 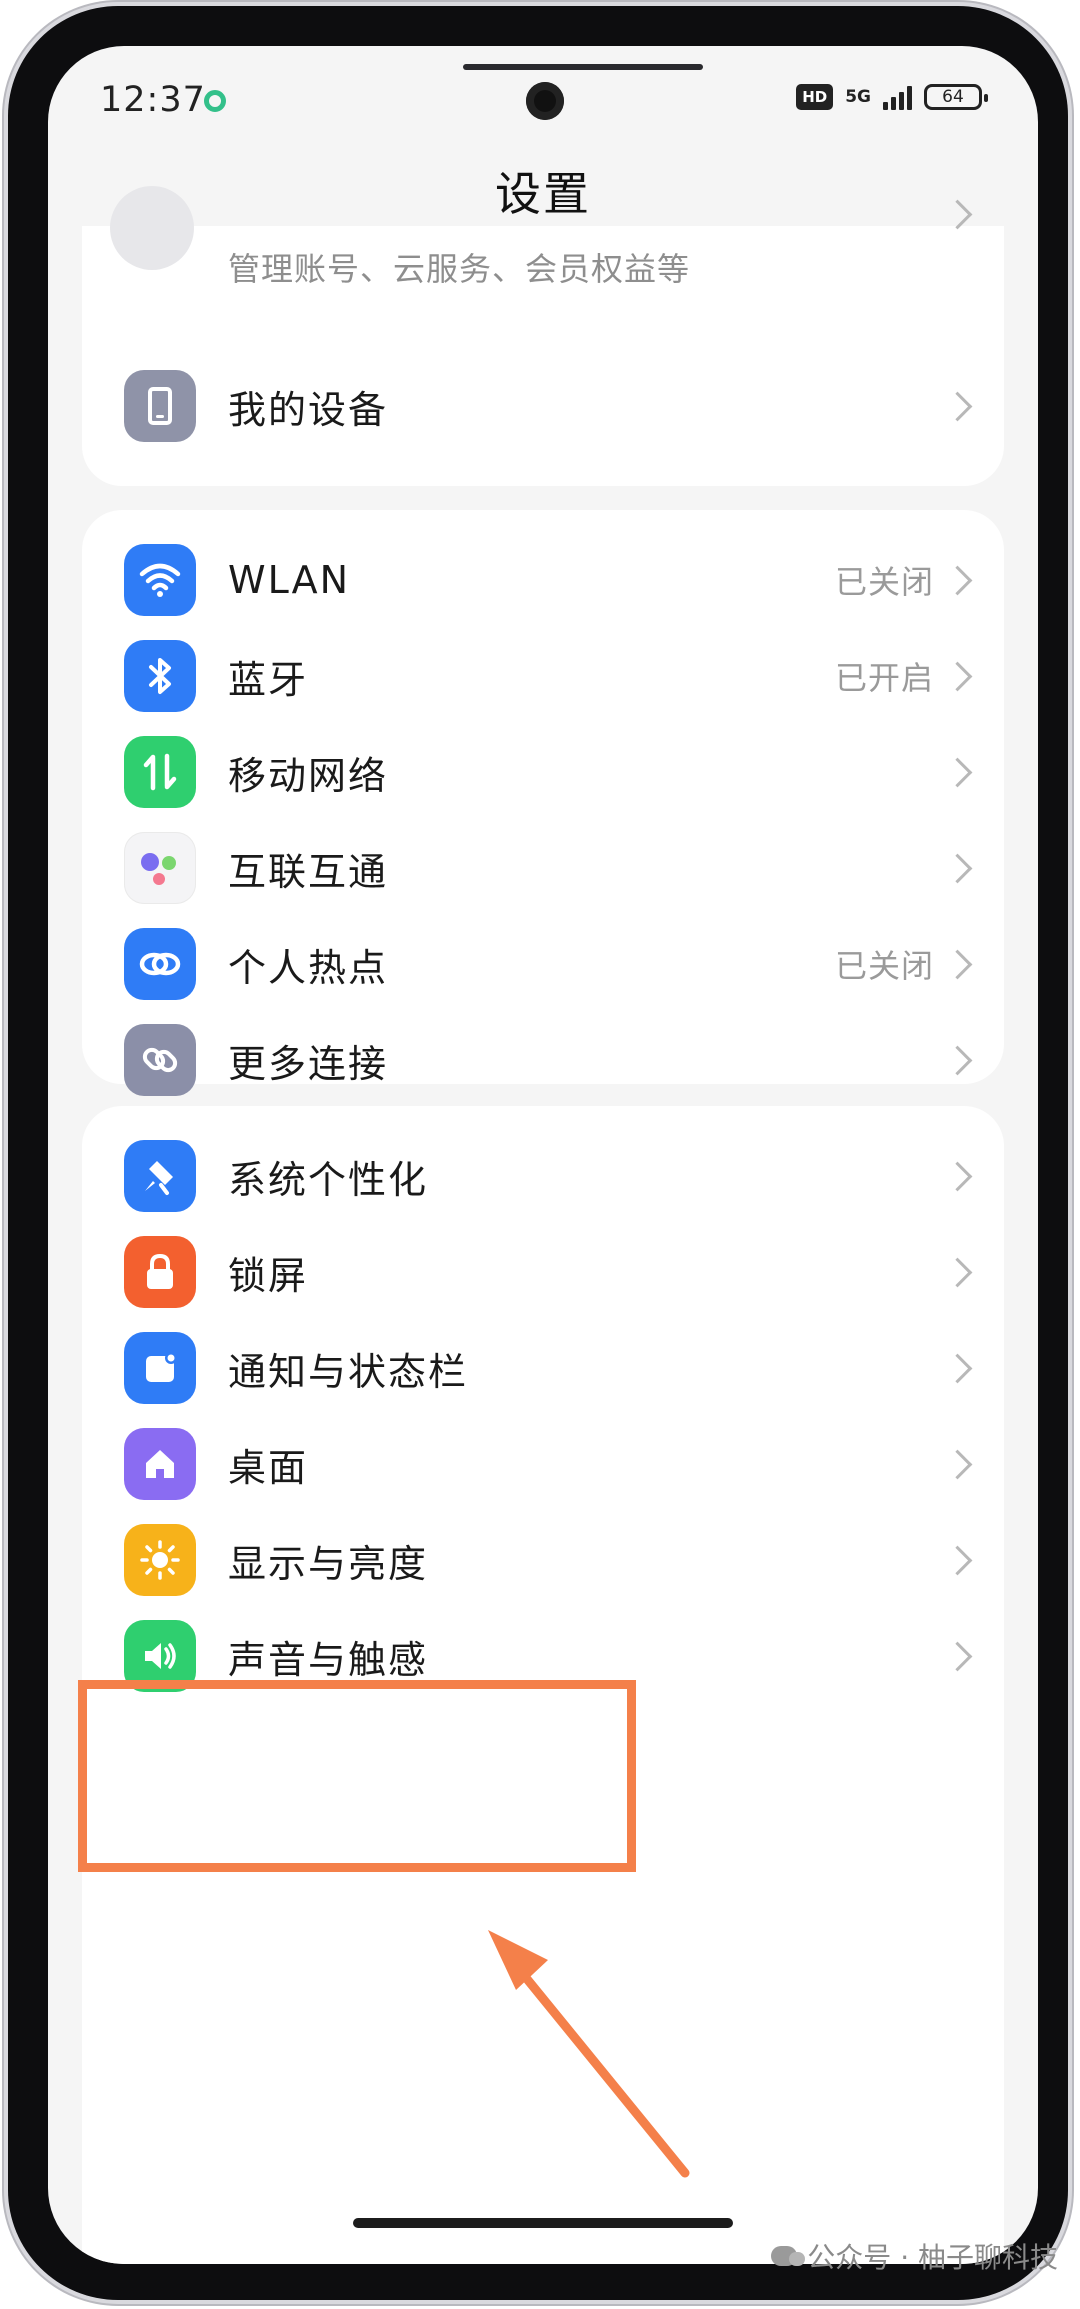 What do you see at coordinates (152, 228) in the screenshot?
I see `avatar` at bounding box center [152, 228].